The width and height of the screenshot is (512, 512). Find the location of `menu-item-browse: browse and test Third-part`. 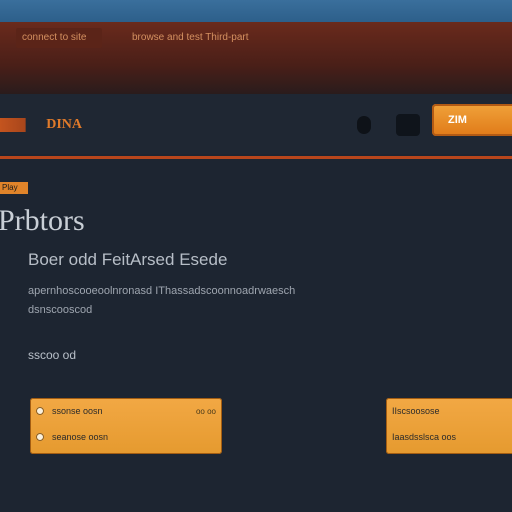

menu-item-browse: browse and test Third-part is located at coordinates (190, 38).